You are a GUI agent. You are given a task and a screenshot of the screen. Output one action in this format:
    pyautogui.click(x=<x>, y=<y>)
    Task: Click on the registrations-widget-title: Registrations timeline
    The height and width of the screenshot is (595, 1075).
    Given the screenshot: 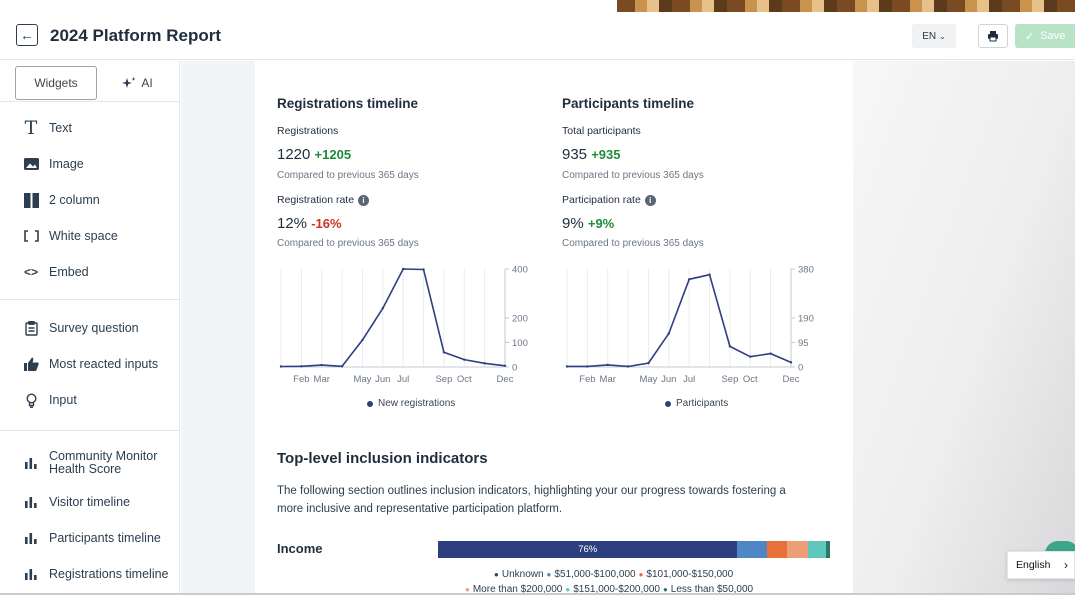 What is the action you would take?
    pyautogui.click(x=348, y=103)
    